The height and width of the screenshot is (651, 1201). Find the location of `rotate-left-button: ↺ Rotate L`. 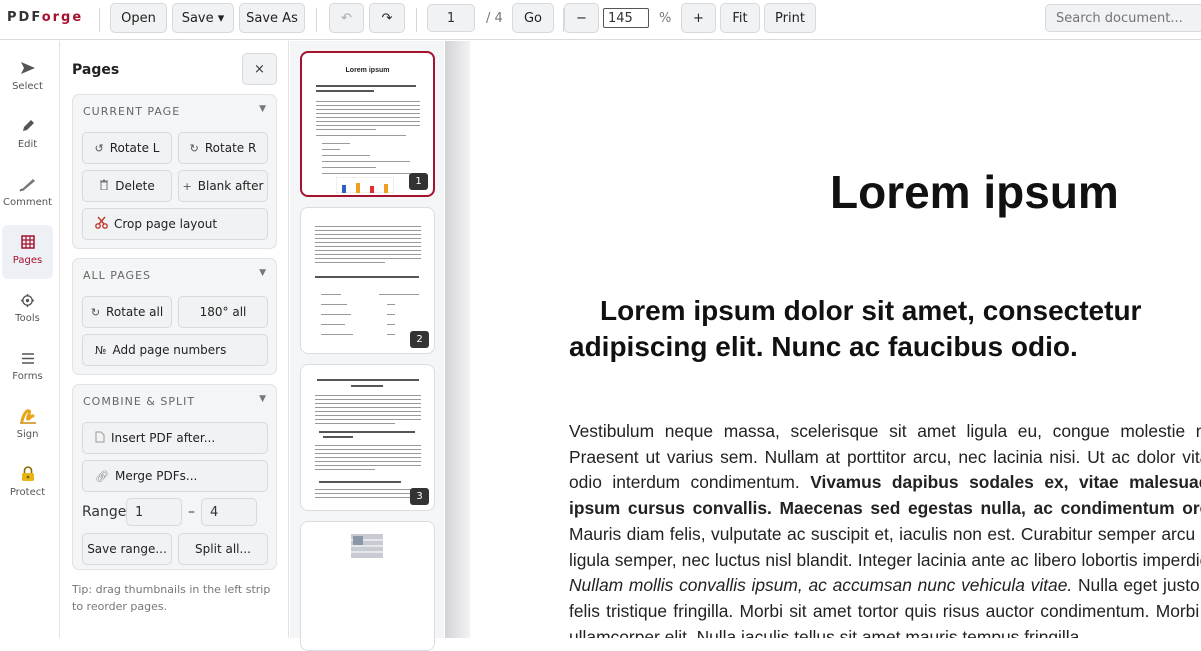

rotate-left-button: ↺ Rotate L is located at coordinates (127, 148).